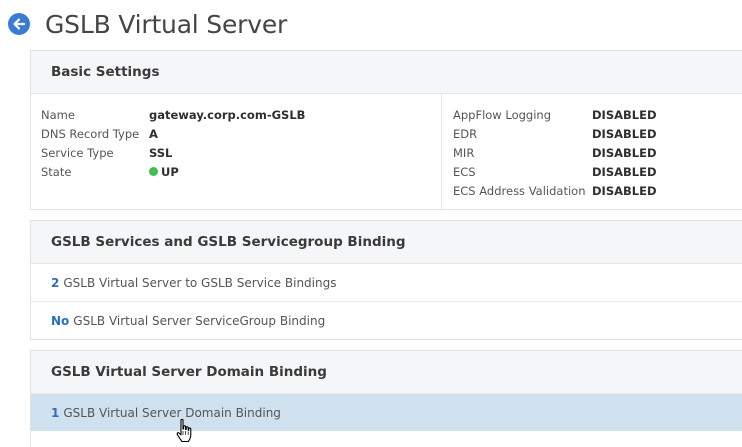  I want to click on setting-label: ECS, so click(464, 172).